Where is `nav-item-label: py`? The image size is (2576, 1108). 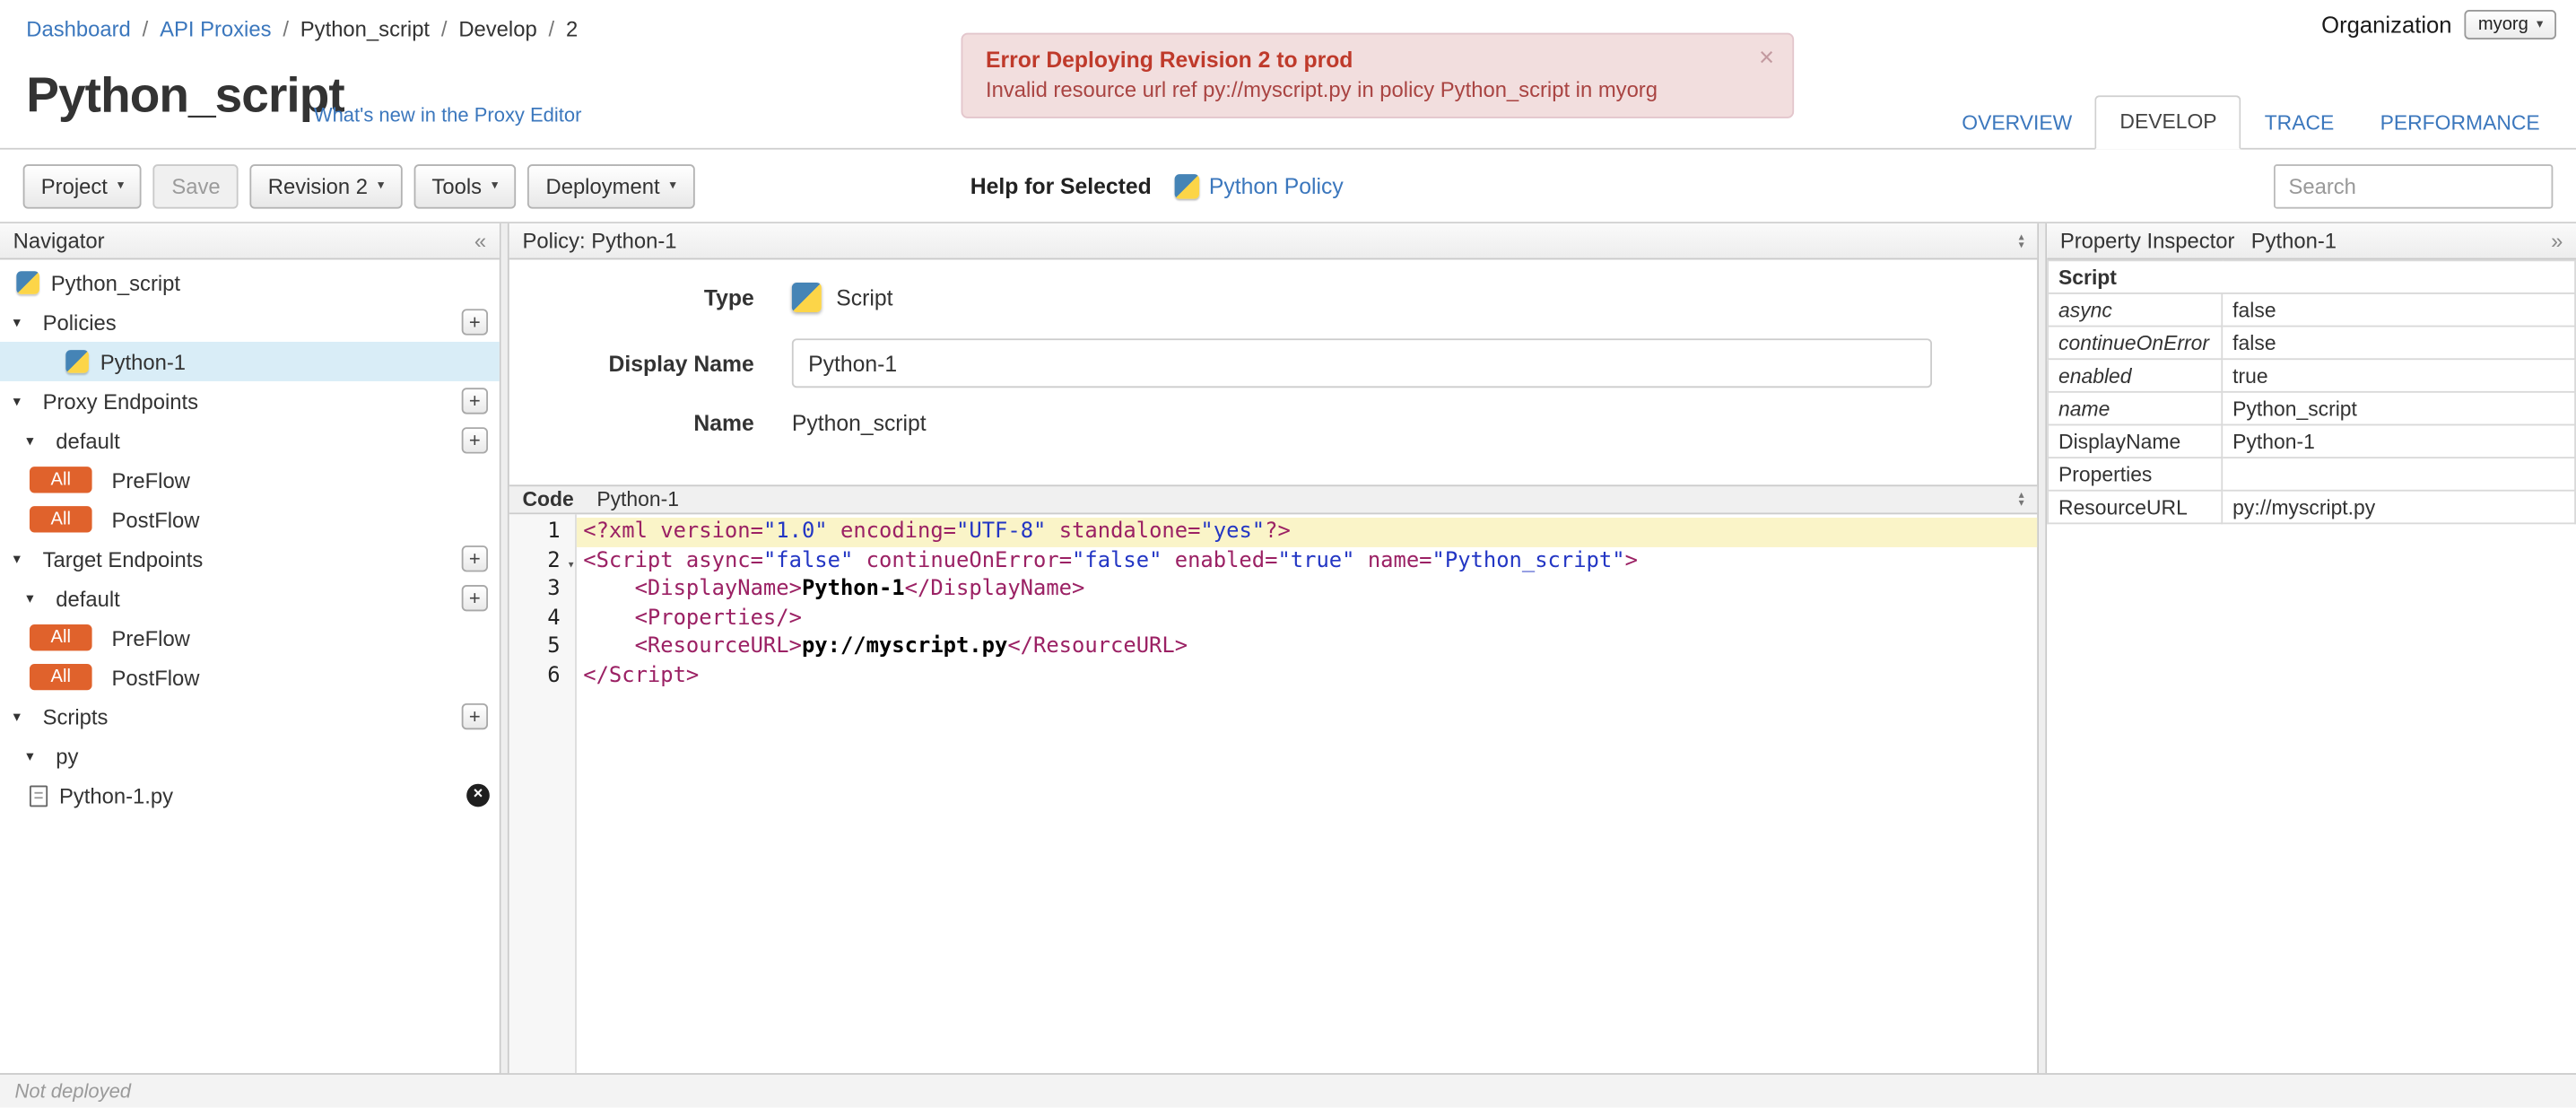
nav-item-label: py is located at coordinates (67, 756).